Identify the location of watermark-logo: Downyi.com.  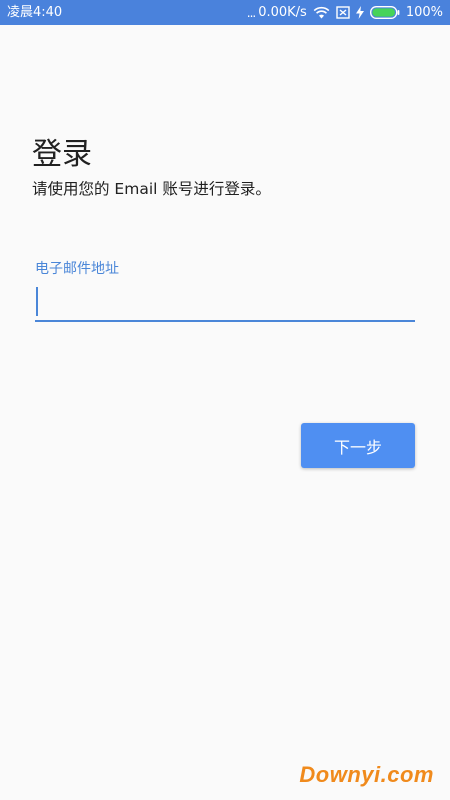
(366, 774).